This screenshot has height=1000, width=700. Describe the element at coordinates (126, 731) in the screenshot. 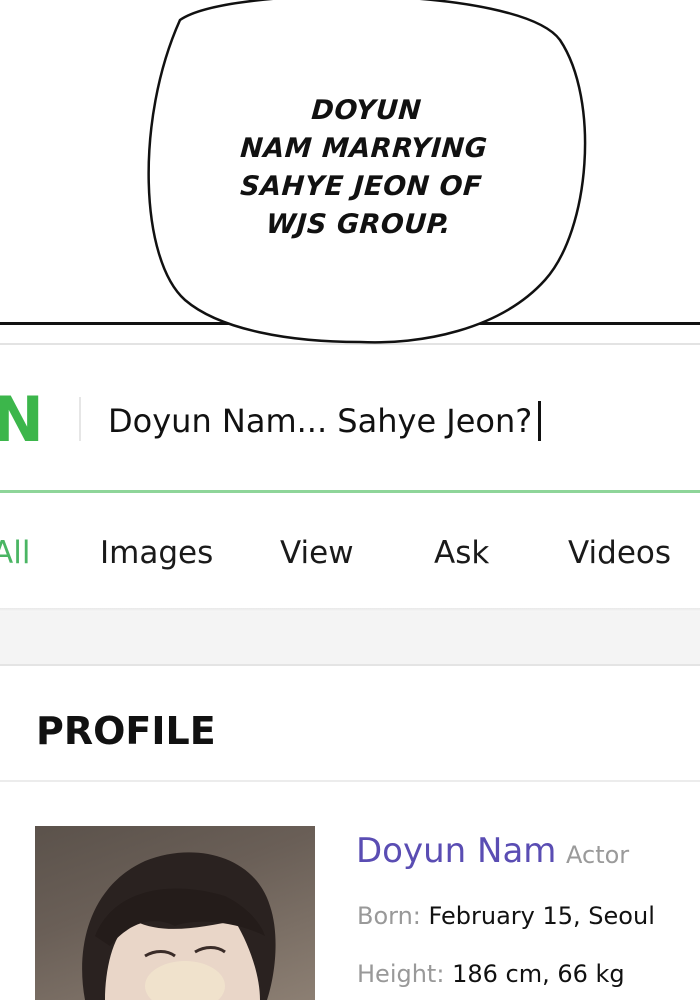

I see `profile-section-title: PROFILE` at that location.